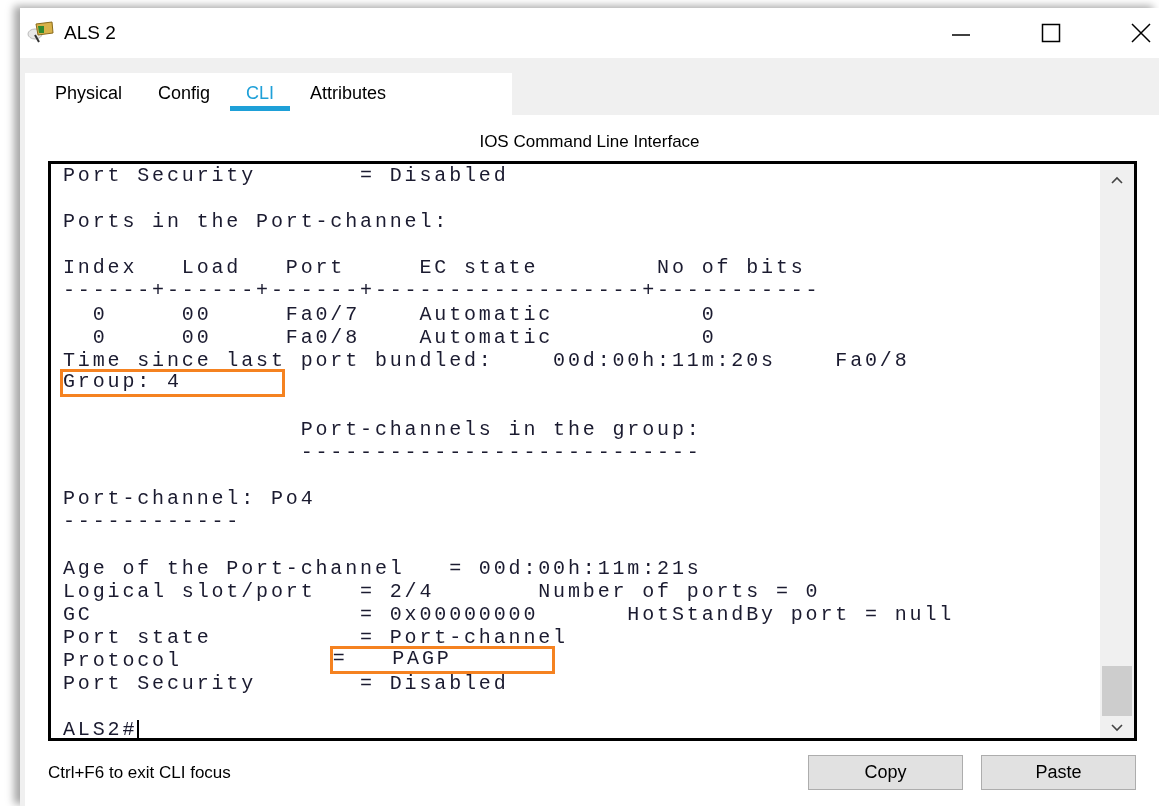 The width and height of the screenshot is (1159, 806). Describe the element at coordinates (1117, 180) in the screenshot. I see `scroll-up-icon` at that location.